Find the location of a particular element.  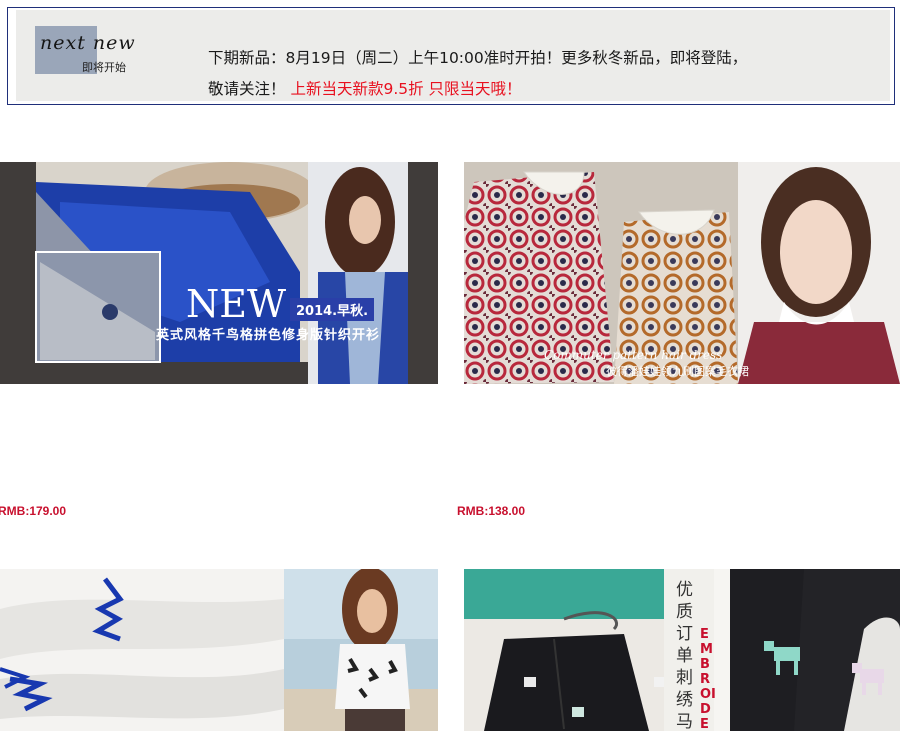

product-image-knit-cardigan: NEW 2014.早秋. 英式风格千鸟格拼色修身版针织开衫 is located at coordinates (219, 273).